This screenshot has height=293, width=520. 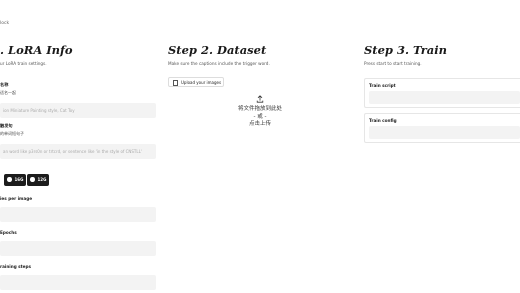 I want to click on trigger-label: 触发句, so click(x=6, y=125).